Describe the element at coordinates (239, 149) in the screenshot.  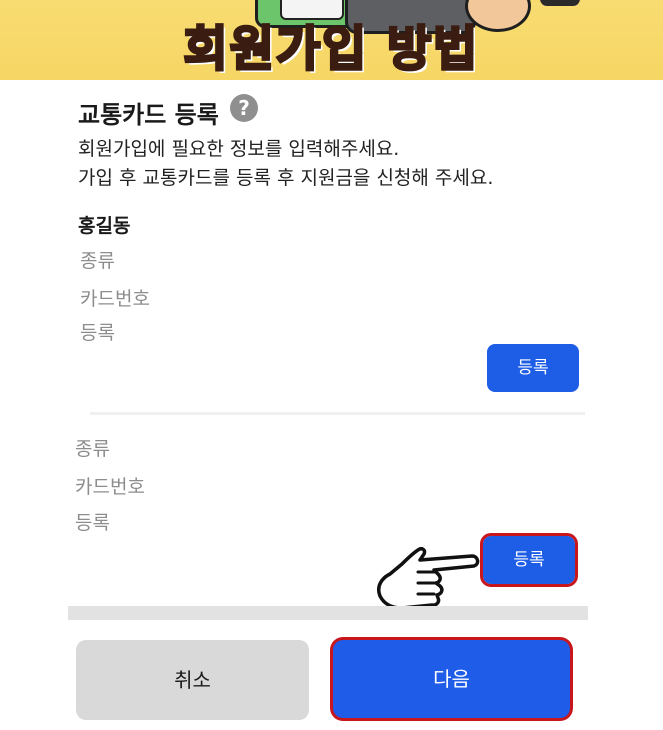
I see `description-line-1: 회원가입에 필요한 정보를 입력해주세요.` at that location.